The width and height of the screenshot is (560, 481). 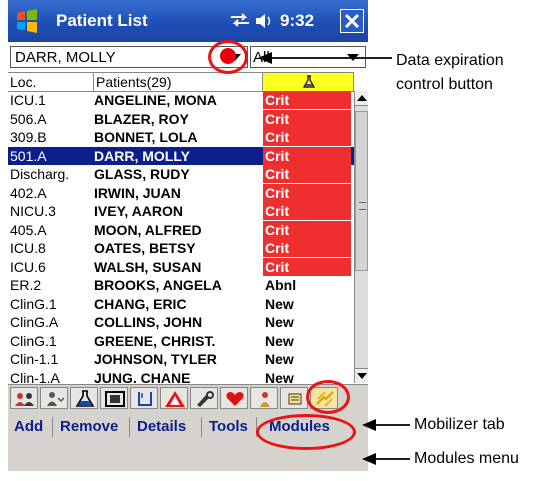 I want to click on modules-callout-label: Modules menu, so click(x=466, y=458).